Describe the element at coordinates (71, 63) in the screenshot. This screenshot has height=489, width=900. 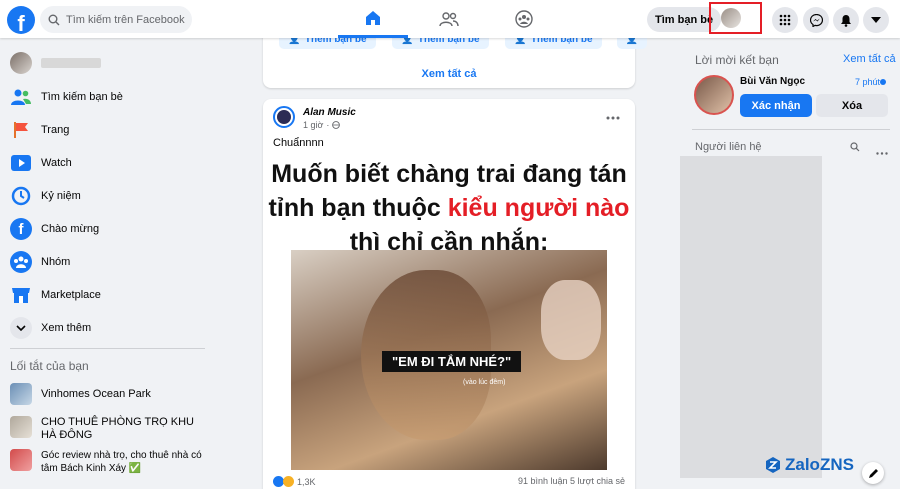
I see `profile-name` at that location.